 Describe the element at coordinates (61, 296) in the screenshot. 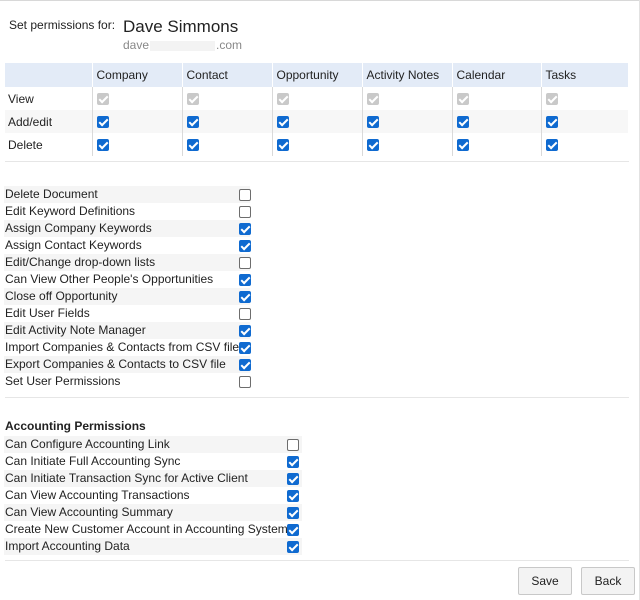

I see `permission-label: Close off Opportunity` at that location.